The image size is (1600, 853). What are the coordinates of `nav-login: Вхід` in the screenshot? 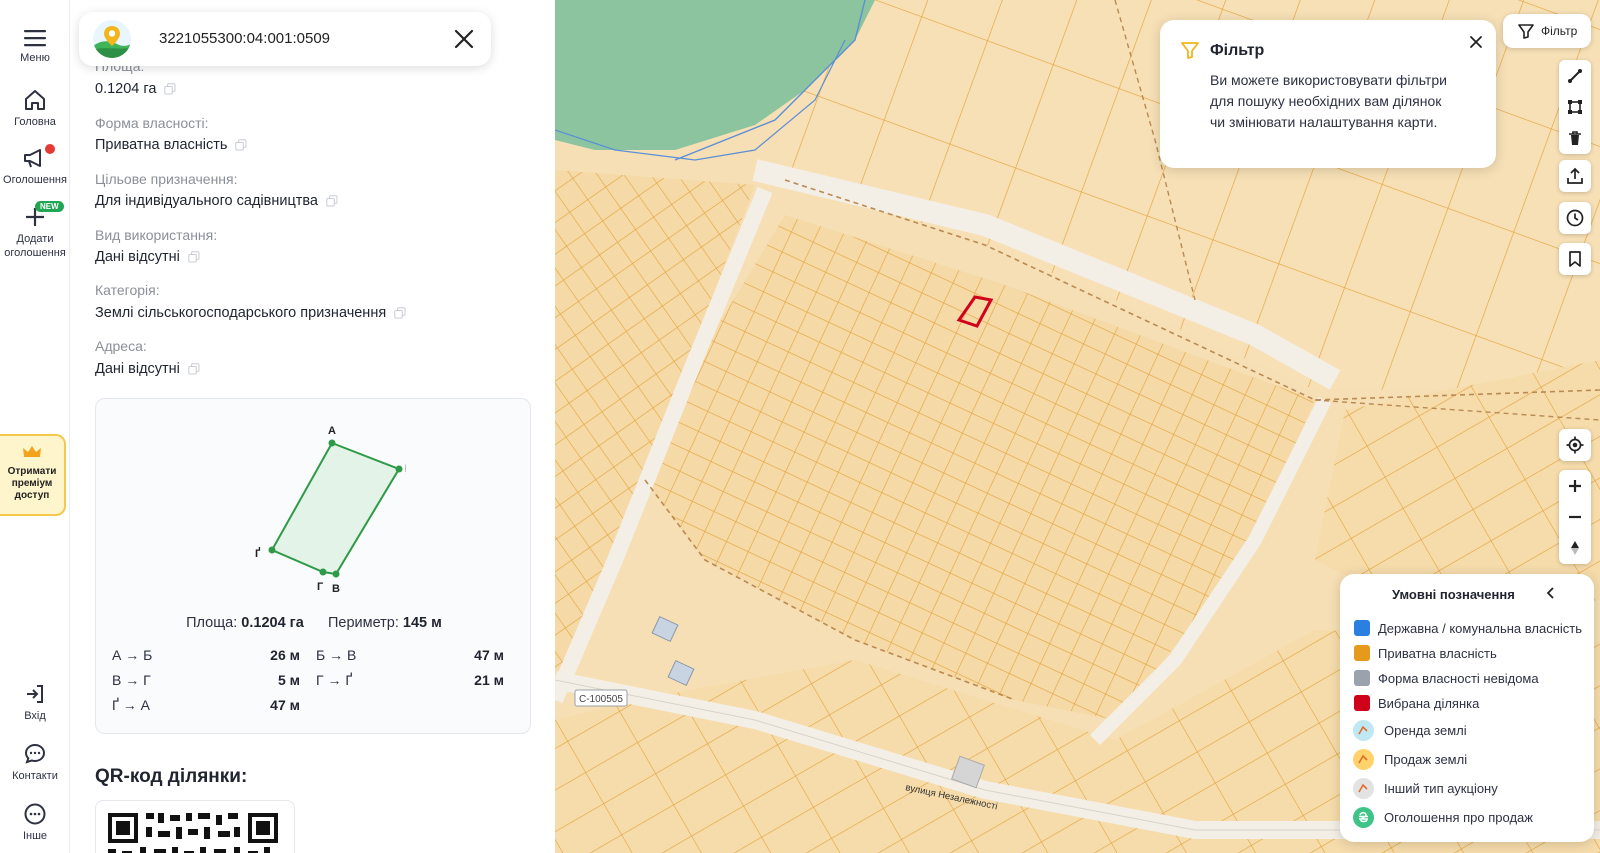 It's located at (35, 702).